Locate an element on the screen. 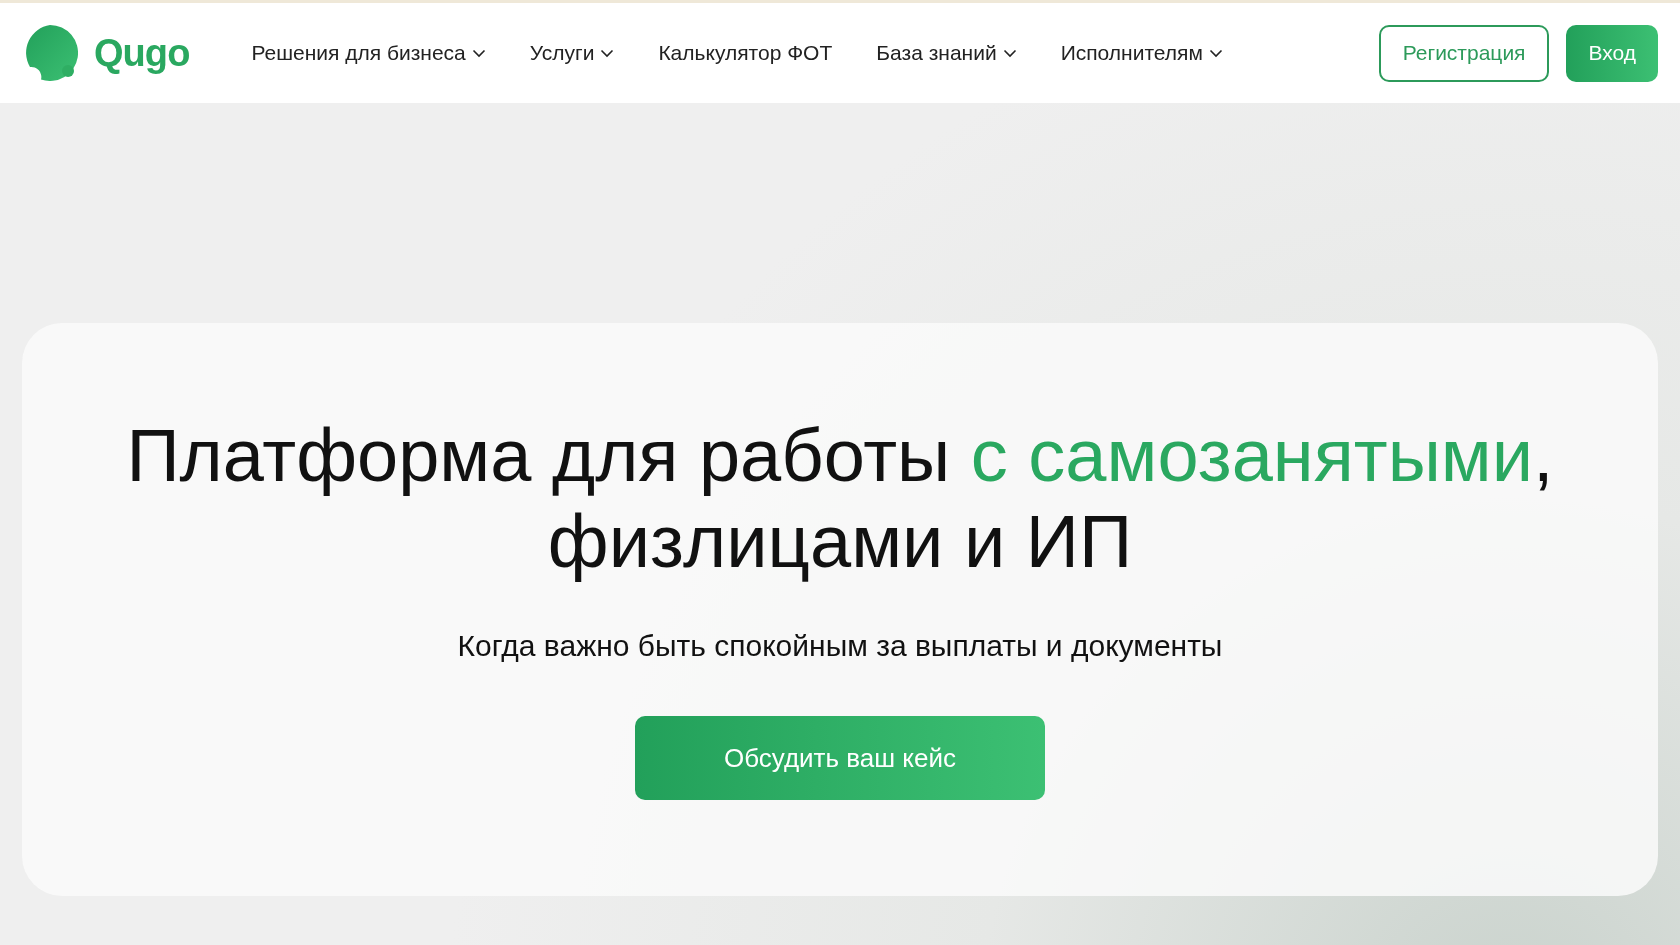 Image resolution: width=1680 pixels, height=945 pixels. register-button: Регистрация is located at coordinates (1464, 53).